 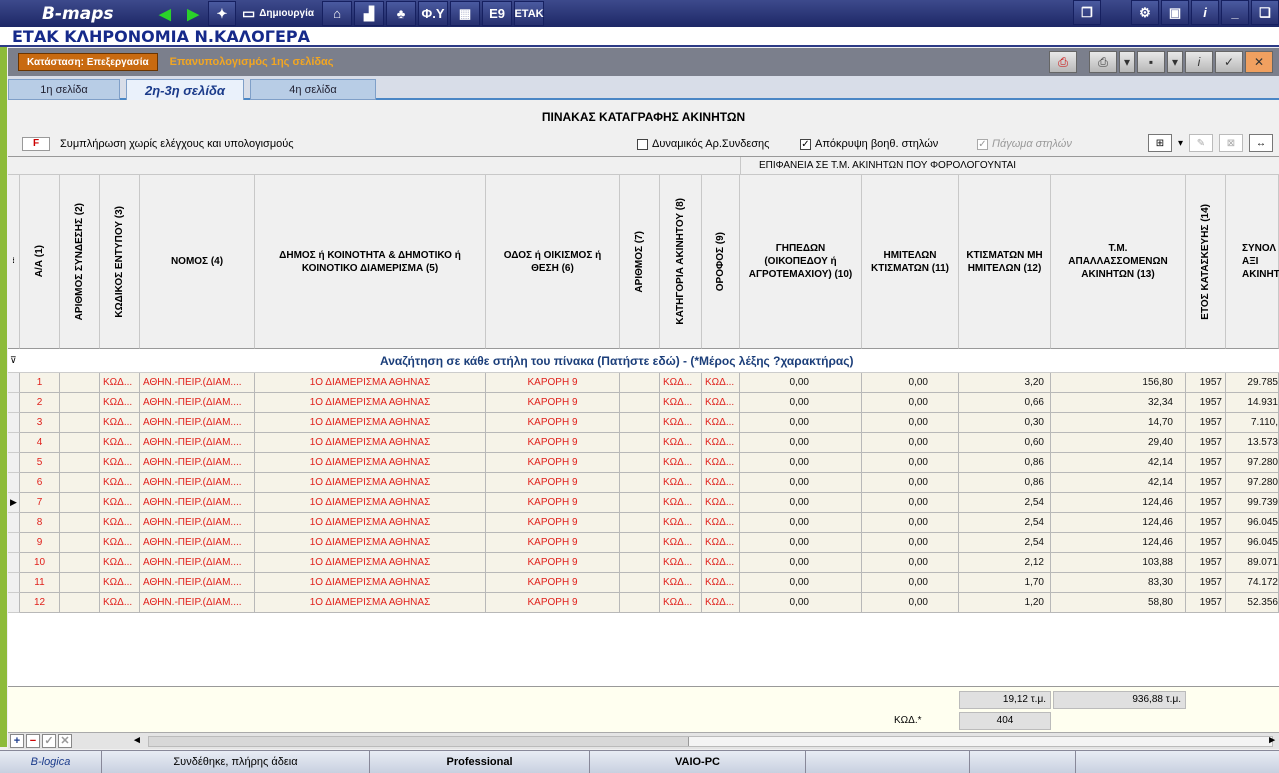 What do you see at coordinates (40, 583) in the screenshot?
I see `table-cell: 11` at bounding box center [40, 583].